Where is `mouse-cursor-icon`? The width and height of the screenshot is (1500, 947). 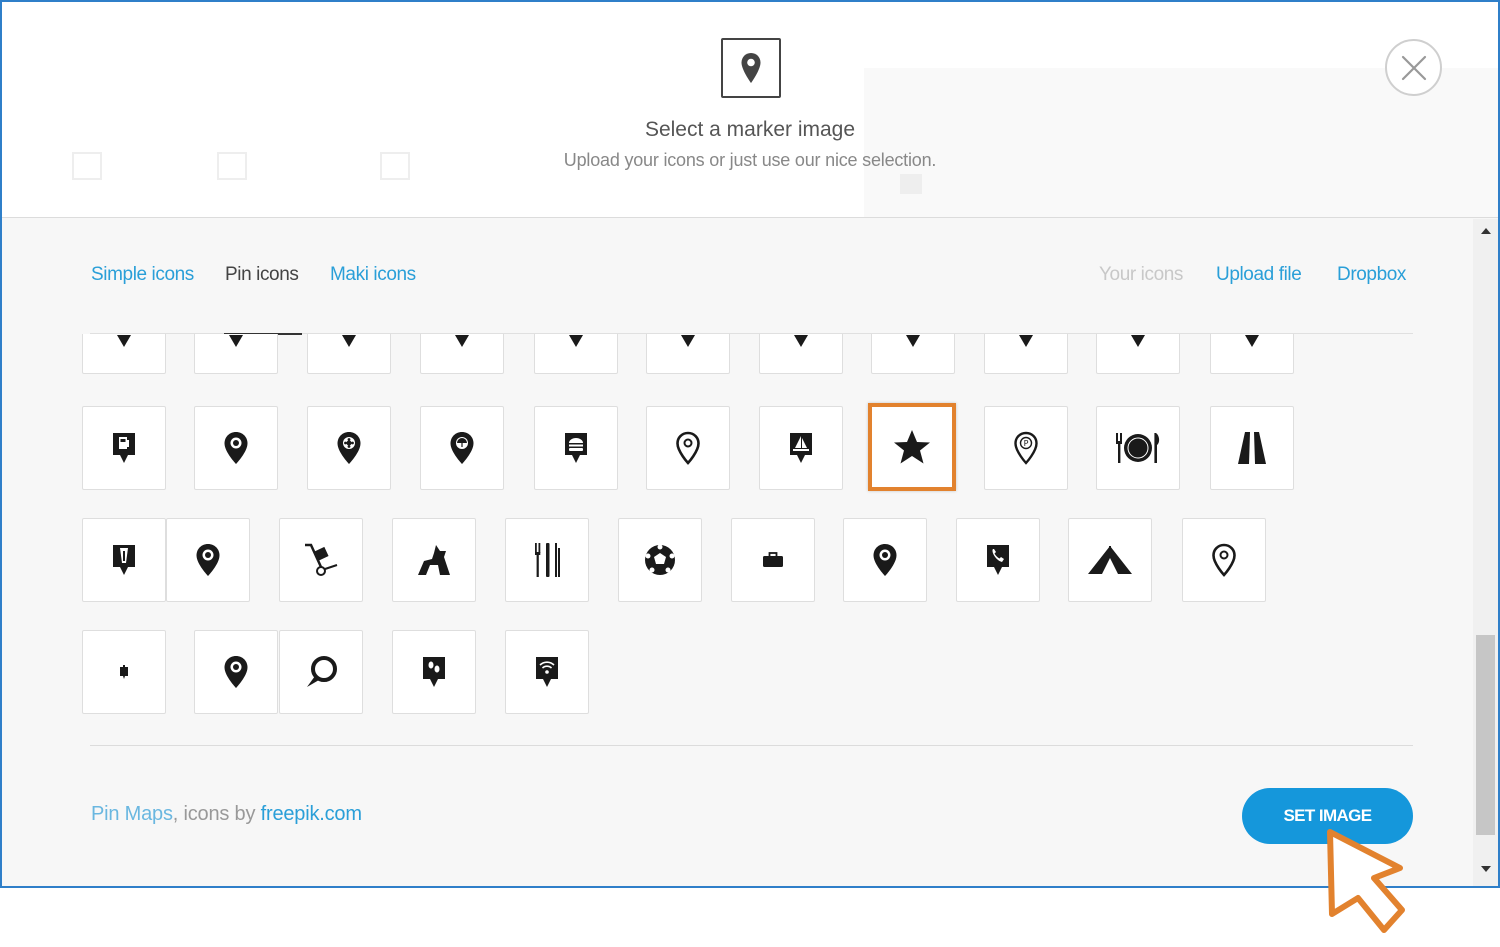 mouse-cursor-icon is located at coordinates (1366, 881).